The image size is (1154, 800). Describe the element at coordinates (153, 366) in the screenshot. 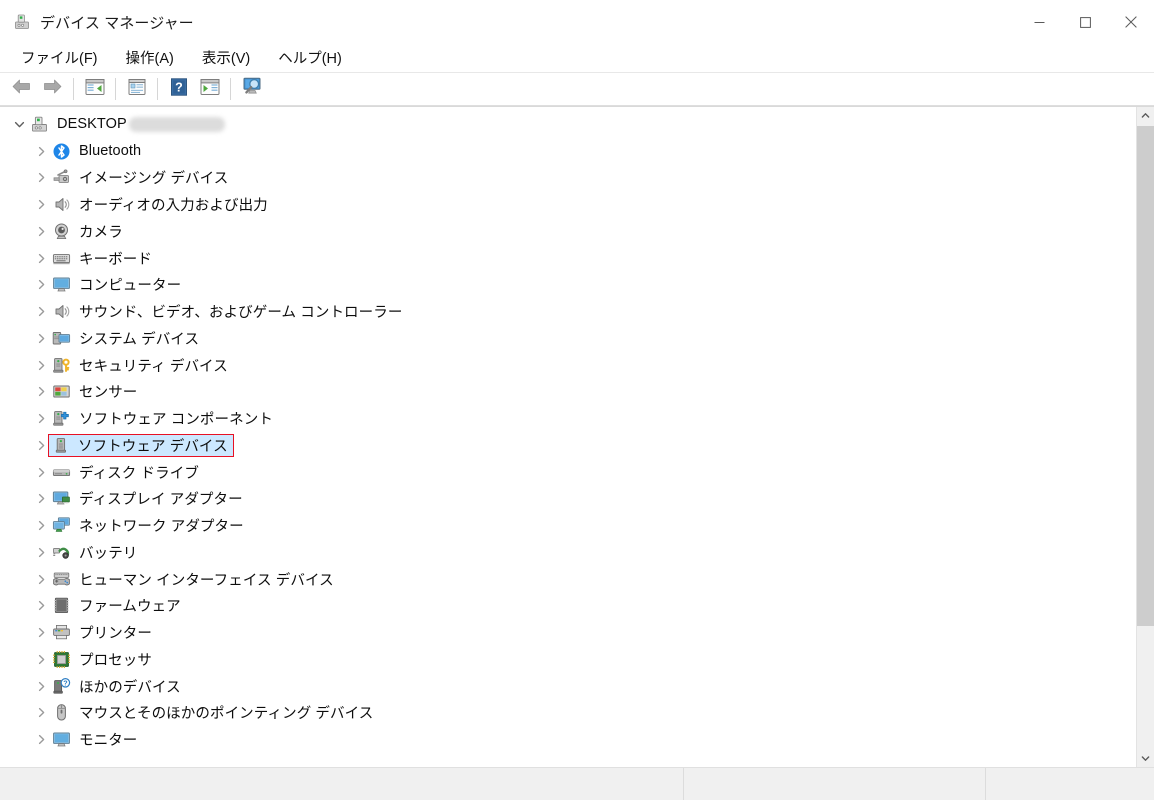

I see `tree-item-label: セキュリティ デバイス` at that location.